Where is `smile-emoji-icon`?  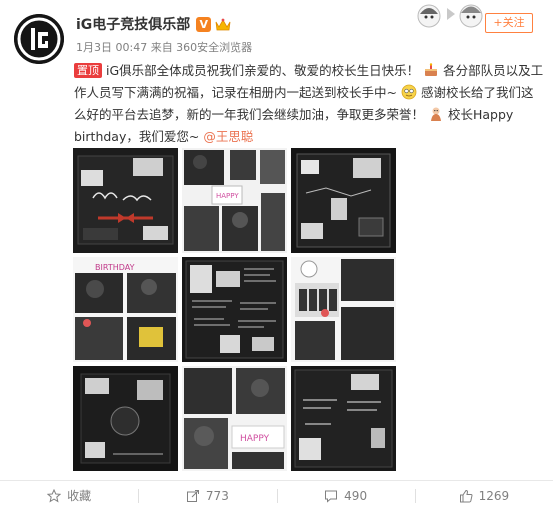
smile-emoji-icon is located at coordinates (409, 92).